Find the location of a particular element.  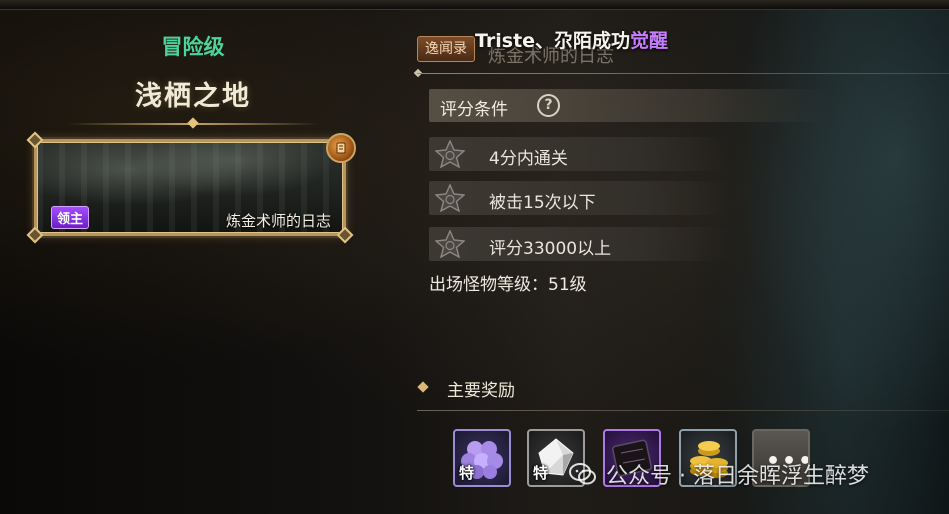

rewards-title: 主要奖励 is located at coordinates (468, 388).